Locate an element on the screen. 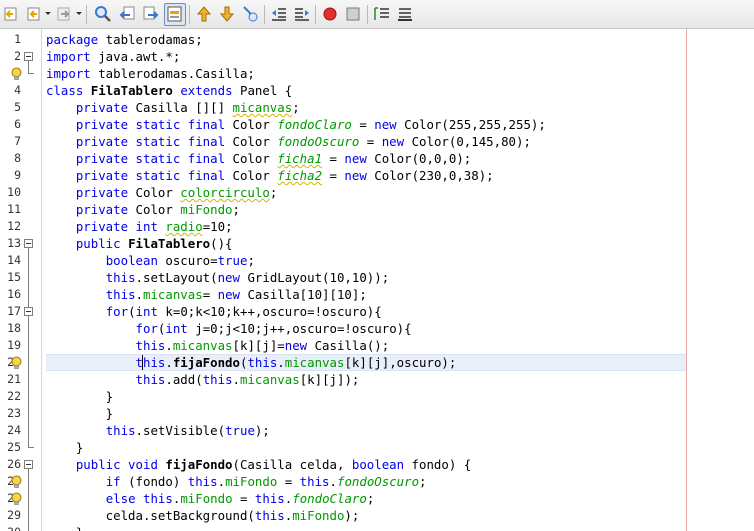 The height and width of the screenshot is (531, 754). code-token: private static final is located at coordinates (150, 124).